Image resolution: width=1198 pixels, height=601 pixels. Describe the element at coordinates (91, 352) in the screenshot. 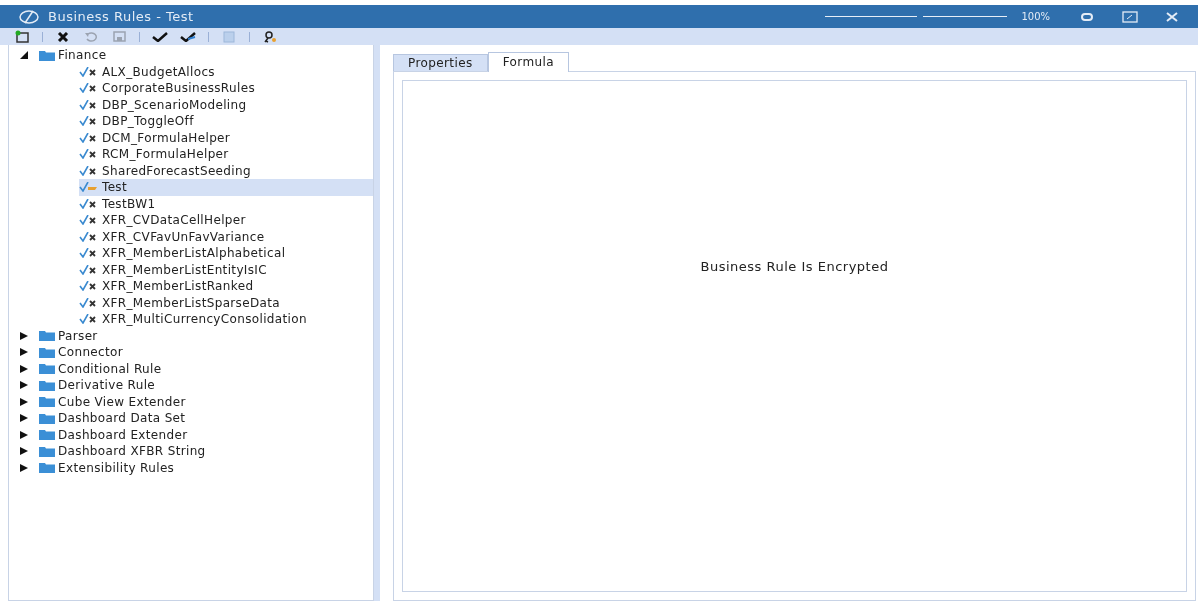

I see `tree-item: Connector` at that location.